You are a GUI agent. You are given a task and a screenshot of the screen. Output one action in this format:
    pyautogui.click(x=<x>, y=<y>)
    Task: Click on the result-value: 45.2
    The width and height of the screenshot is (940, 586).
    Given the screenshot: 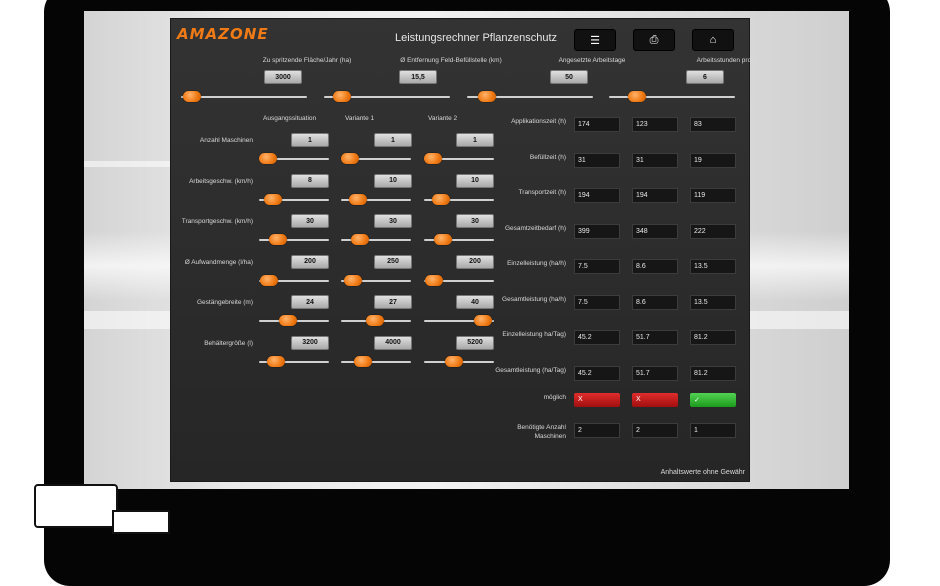 What is the action you would take?
    pyautogui.click(x=597, y=337)
    